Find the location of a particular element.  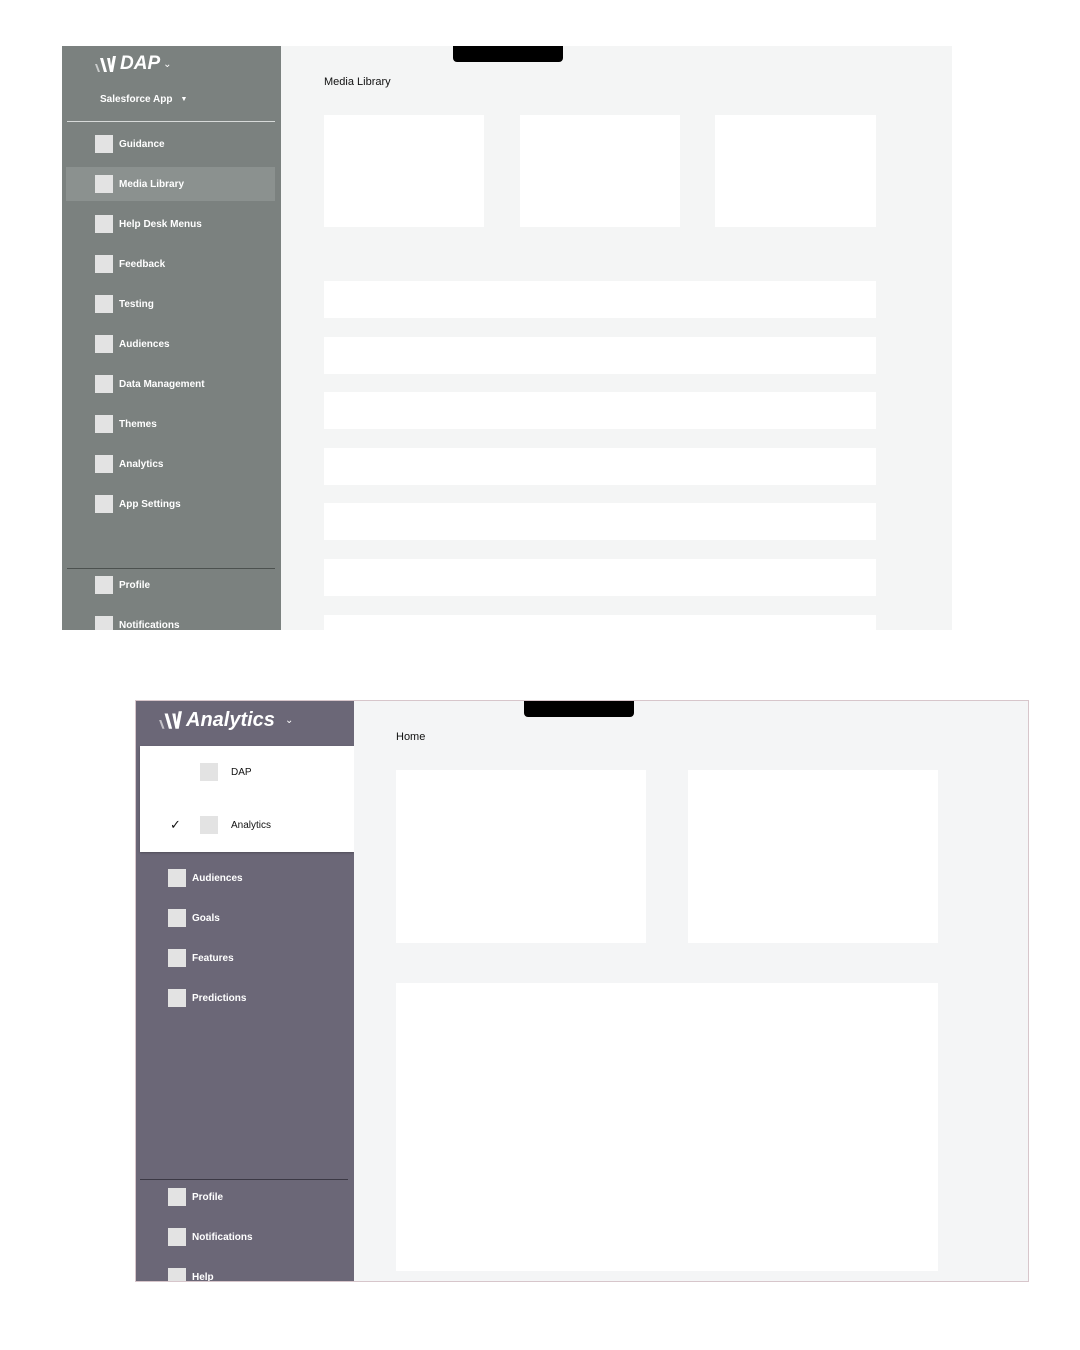

sidebar-item-label: Help Desk Menus is located at coordinates (160, 224).